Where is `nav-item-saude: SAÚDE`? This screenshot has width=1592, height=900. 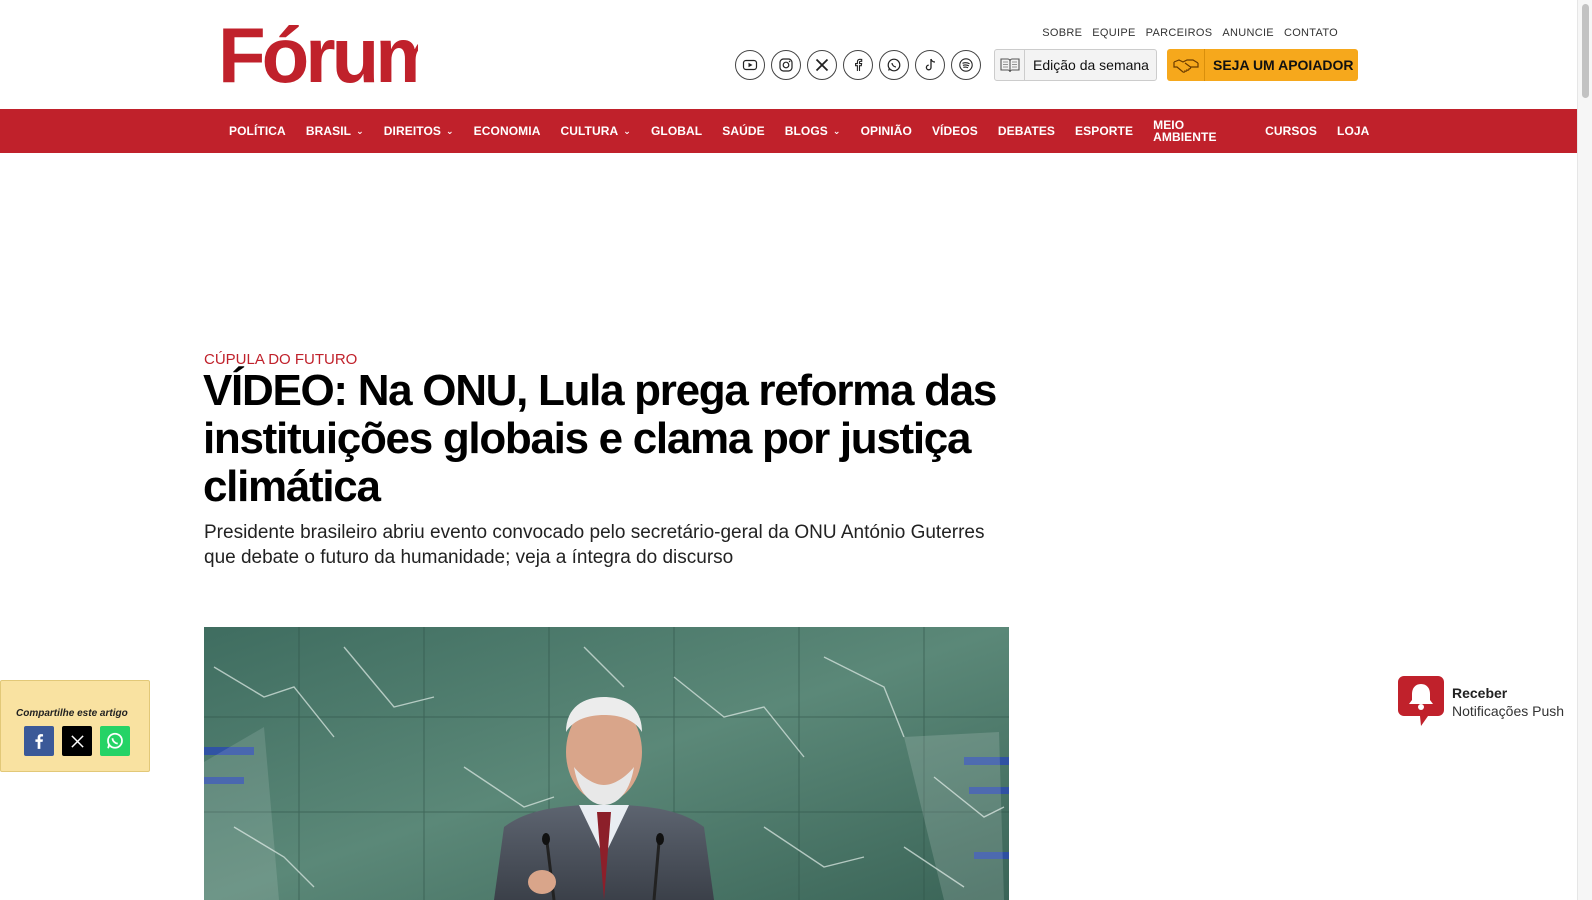 nav-item-saude: SAÚDE is located at coordinates (743, 131).